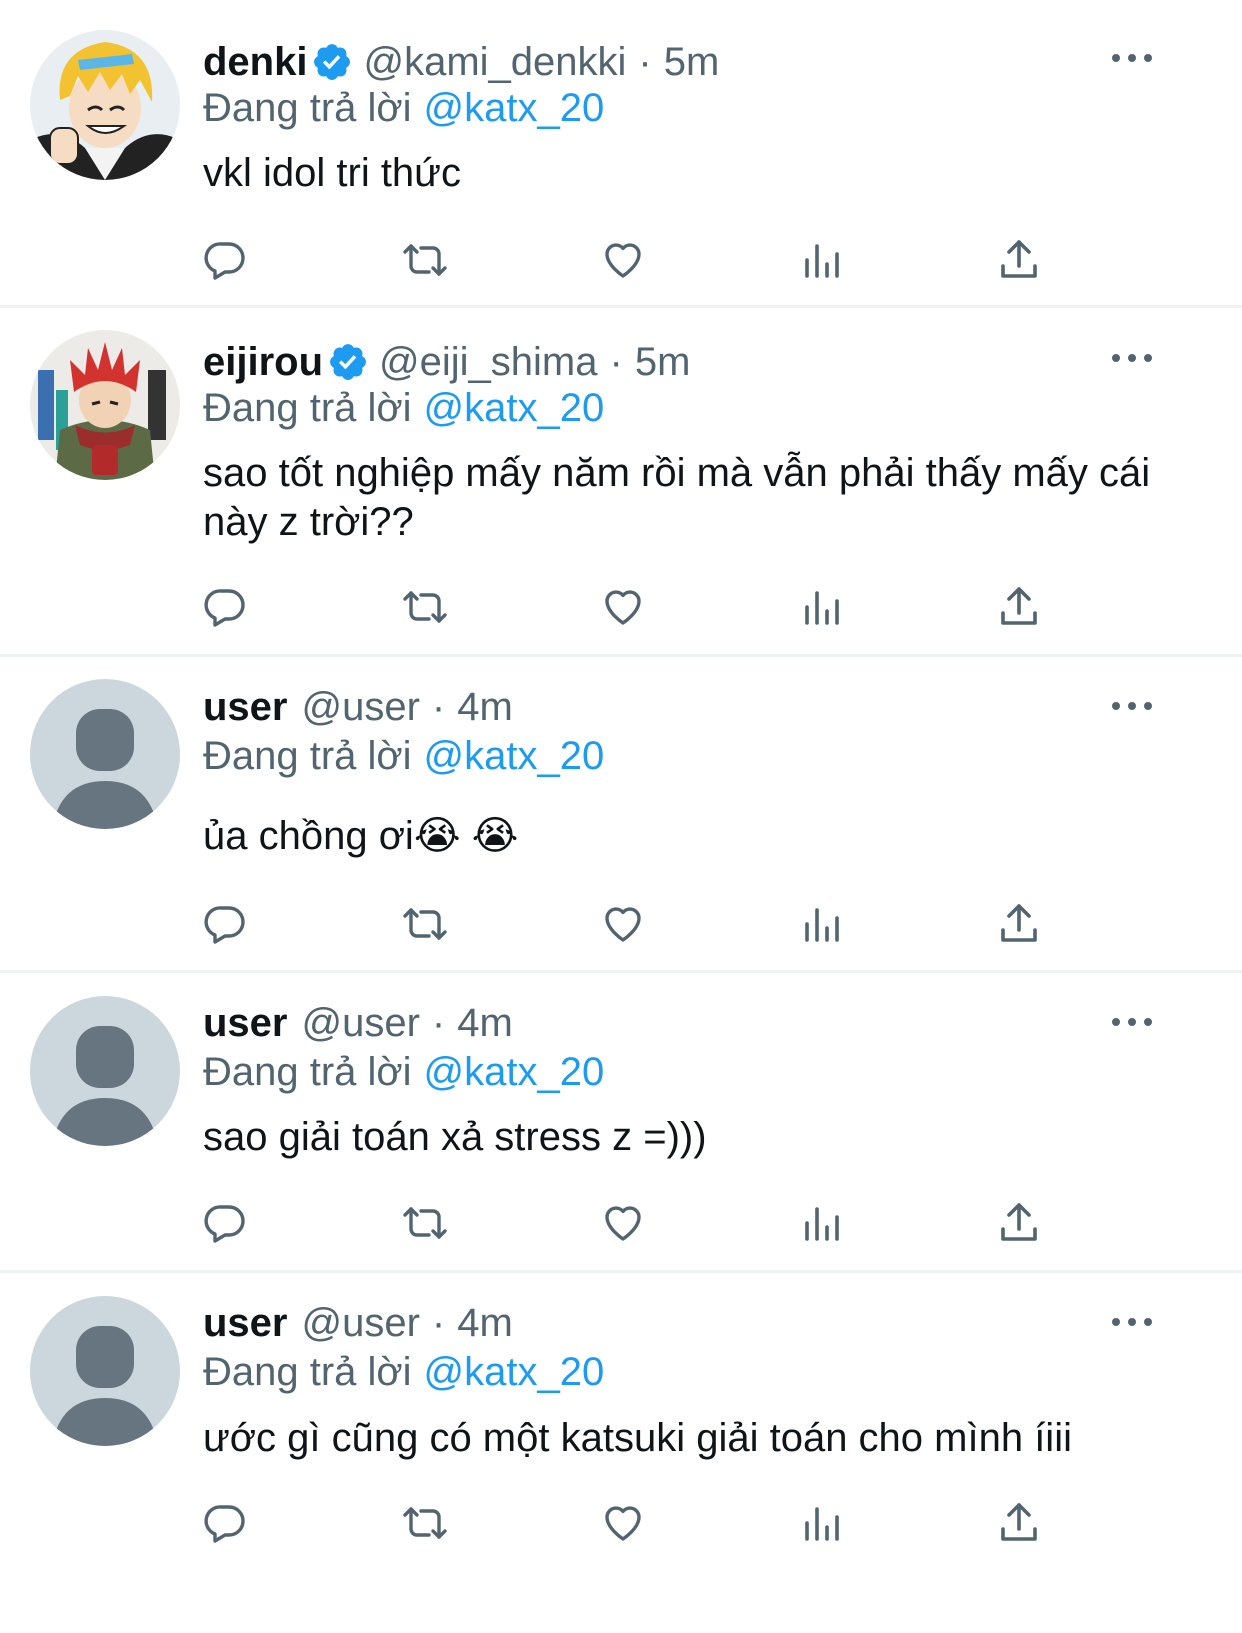 The height and width of the screenshot is (1633, 1242). What do you see at coordinates (332, 173) in the screenshot?
I see `tweet-text: vkl idol tri thức` at bounding box center [332, 173].